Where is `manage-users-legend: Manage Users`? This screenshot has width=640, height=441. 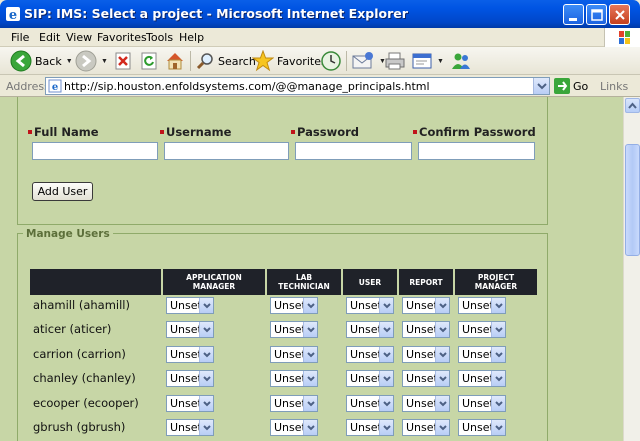 manage-users-legend: Manage Users is located at coordinates (68, 234).